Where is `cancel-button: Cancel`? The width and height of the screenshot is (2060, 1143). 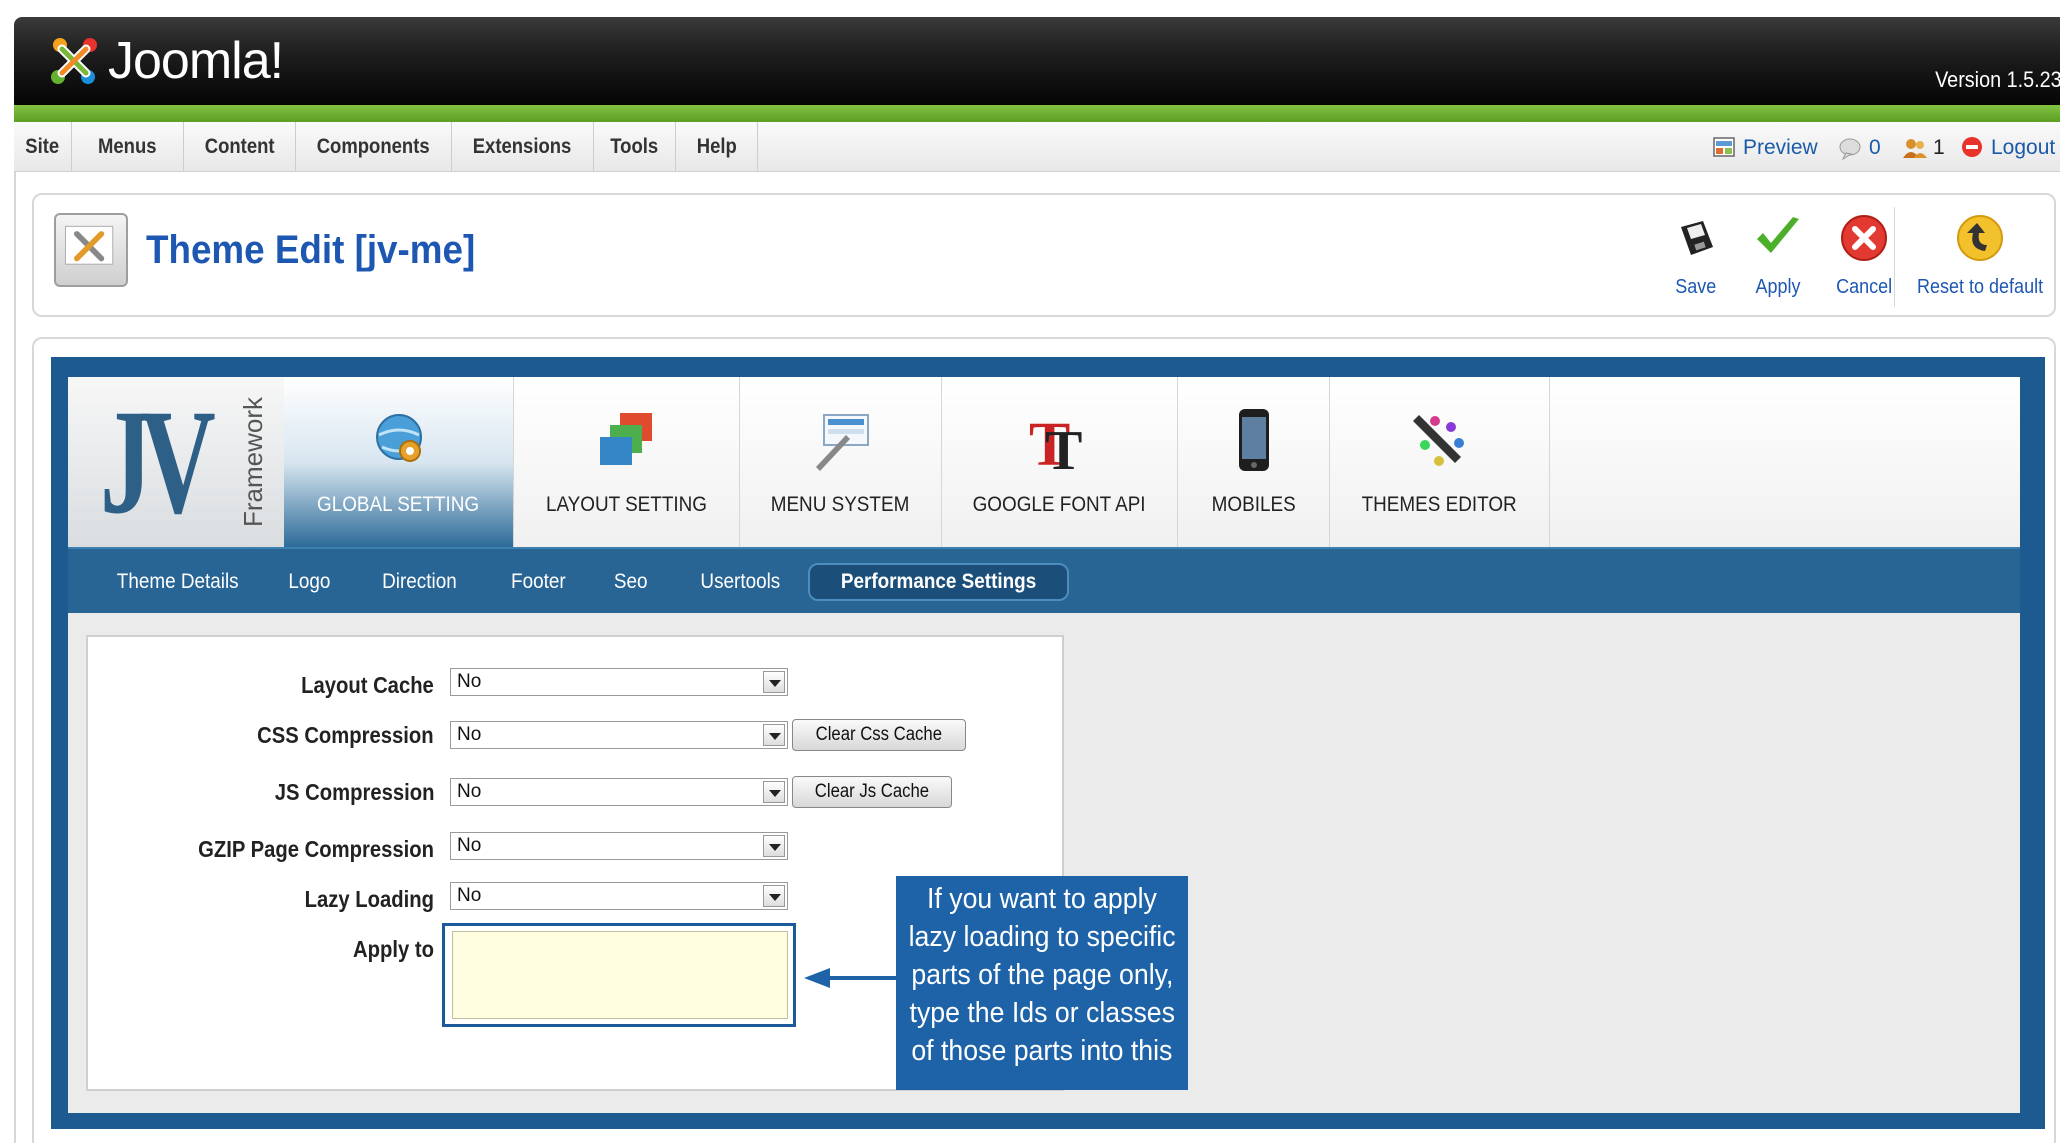
cancel-button: Cancel is located at coordinates (1864, 261).